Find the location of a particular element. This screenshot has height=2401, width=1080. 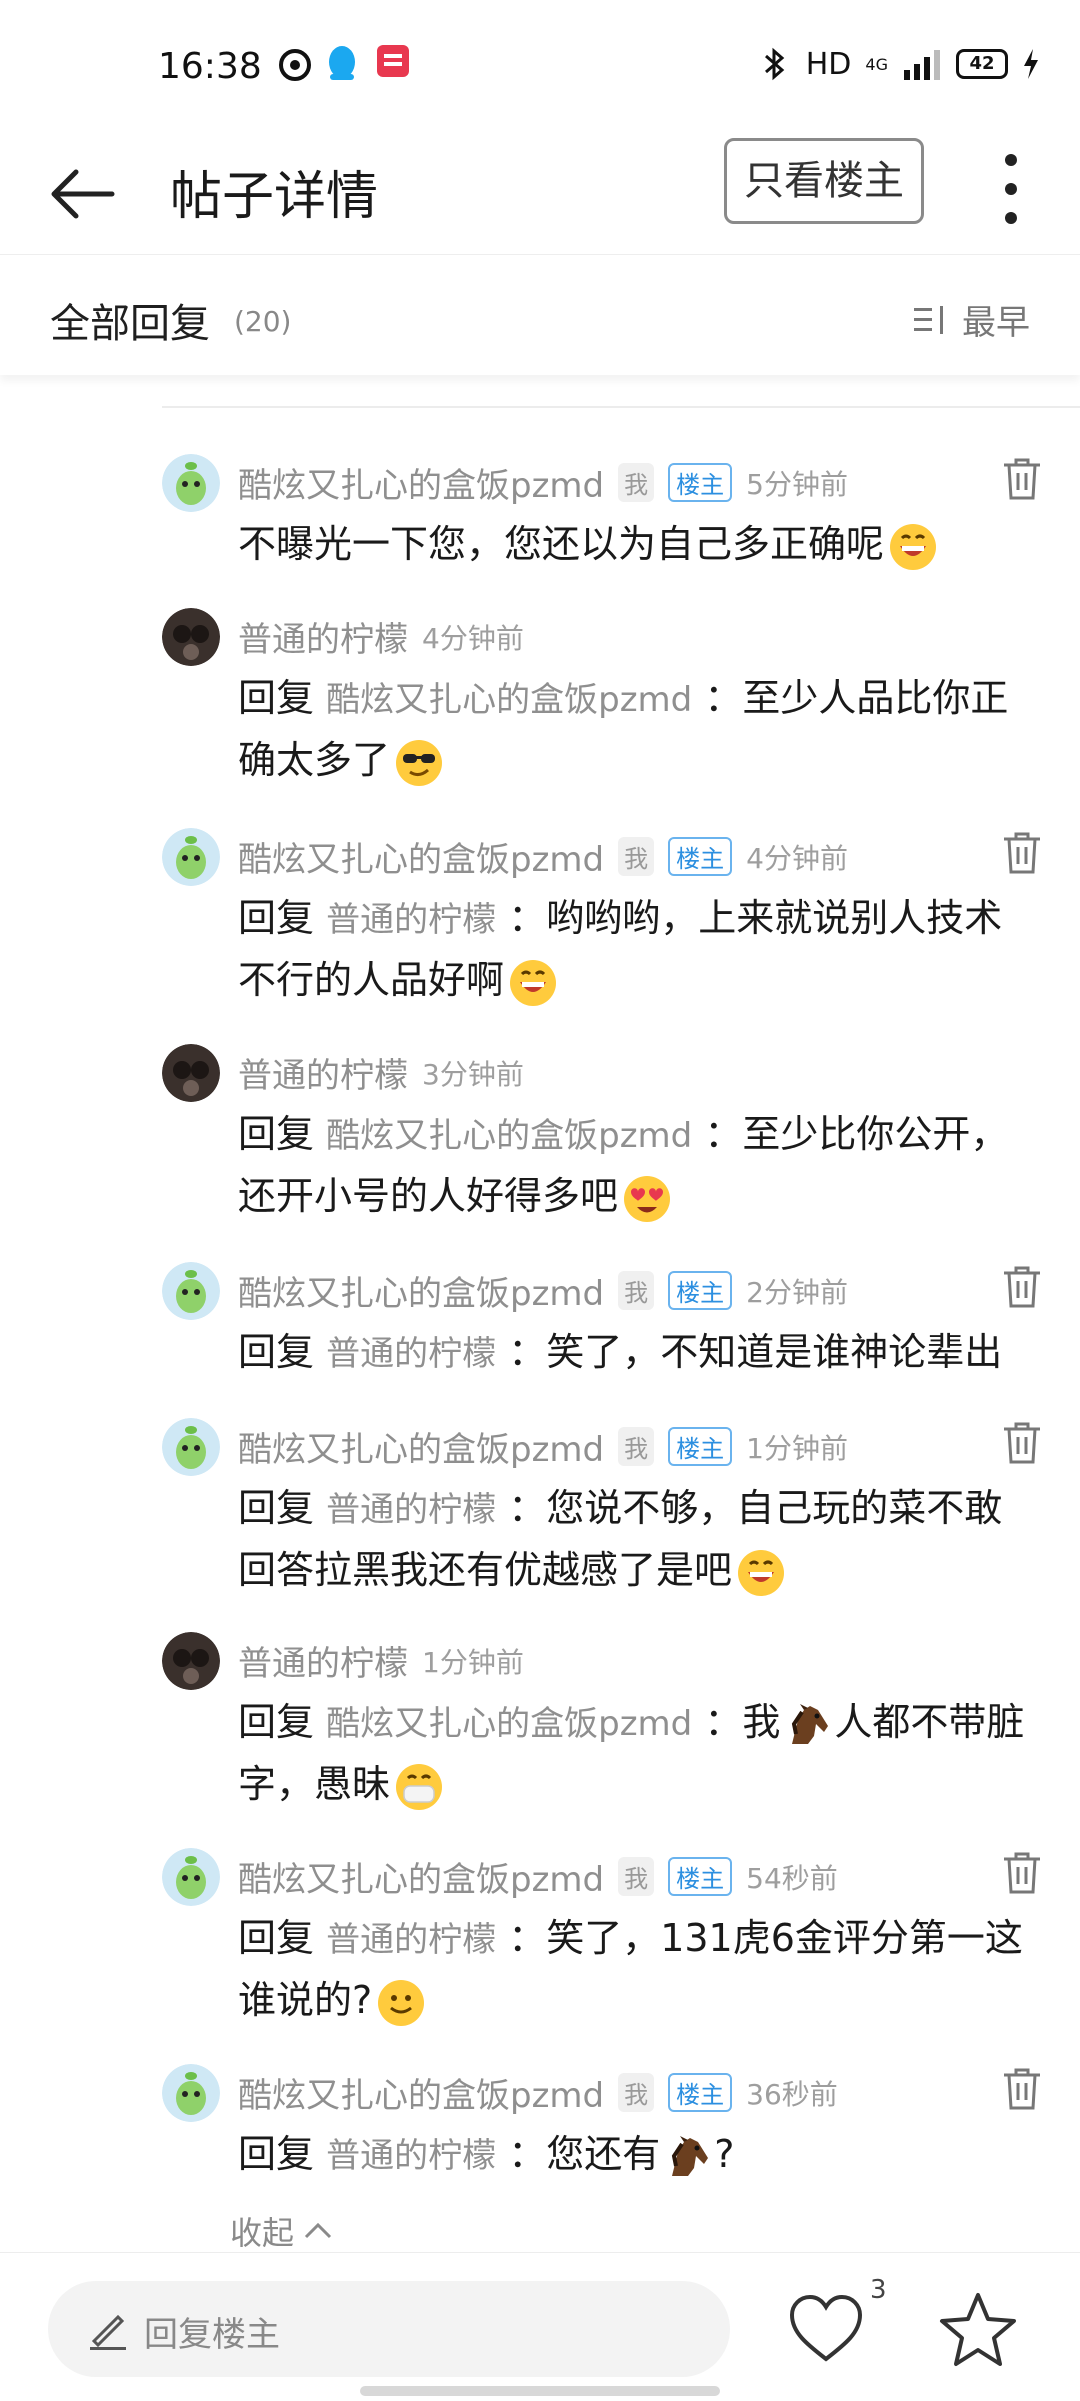

op-only-button: 只看楼主 is located at coordinates (824, 181).